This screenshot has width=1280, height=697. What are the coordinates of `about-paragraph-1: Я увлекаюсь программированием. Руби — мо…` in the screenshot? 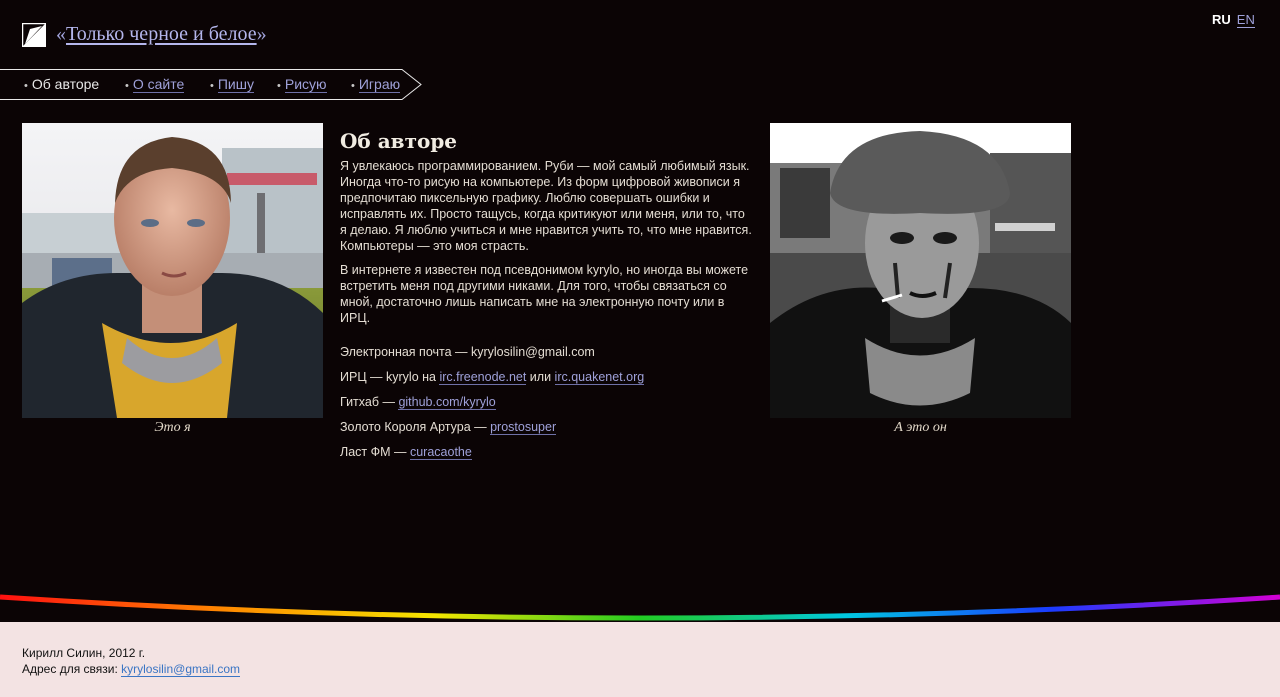 It's located at (546, 206).